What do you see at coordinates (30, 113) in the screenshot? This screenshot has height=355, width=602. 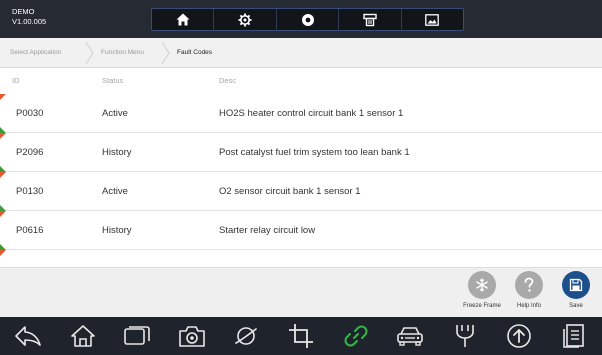 I see `fault-code-id: P0030` at bounding box center [30, 113].